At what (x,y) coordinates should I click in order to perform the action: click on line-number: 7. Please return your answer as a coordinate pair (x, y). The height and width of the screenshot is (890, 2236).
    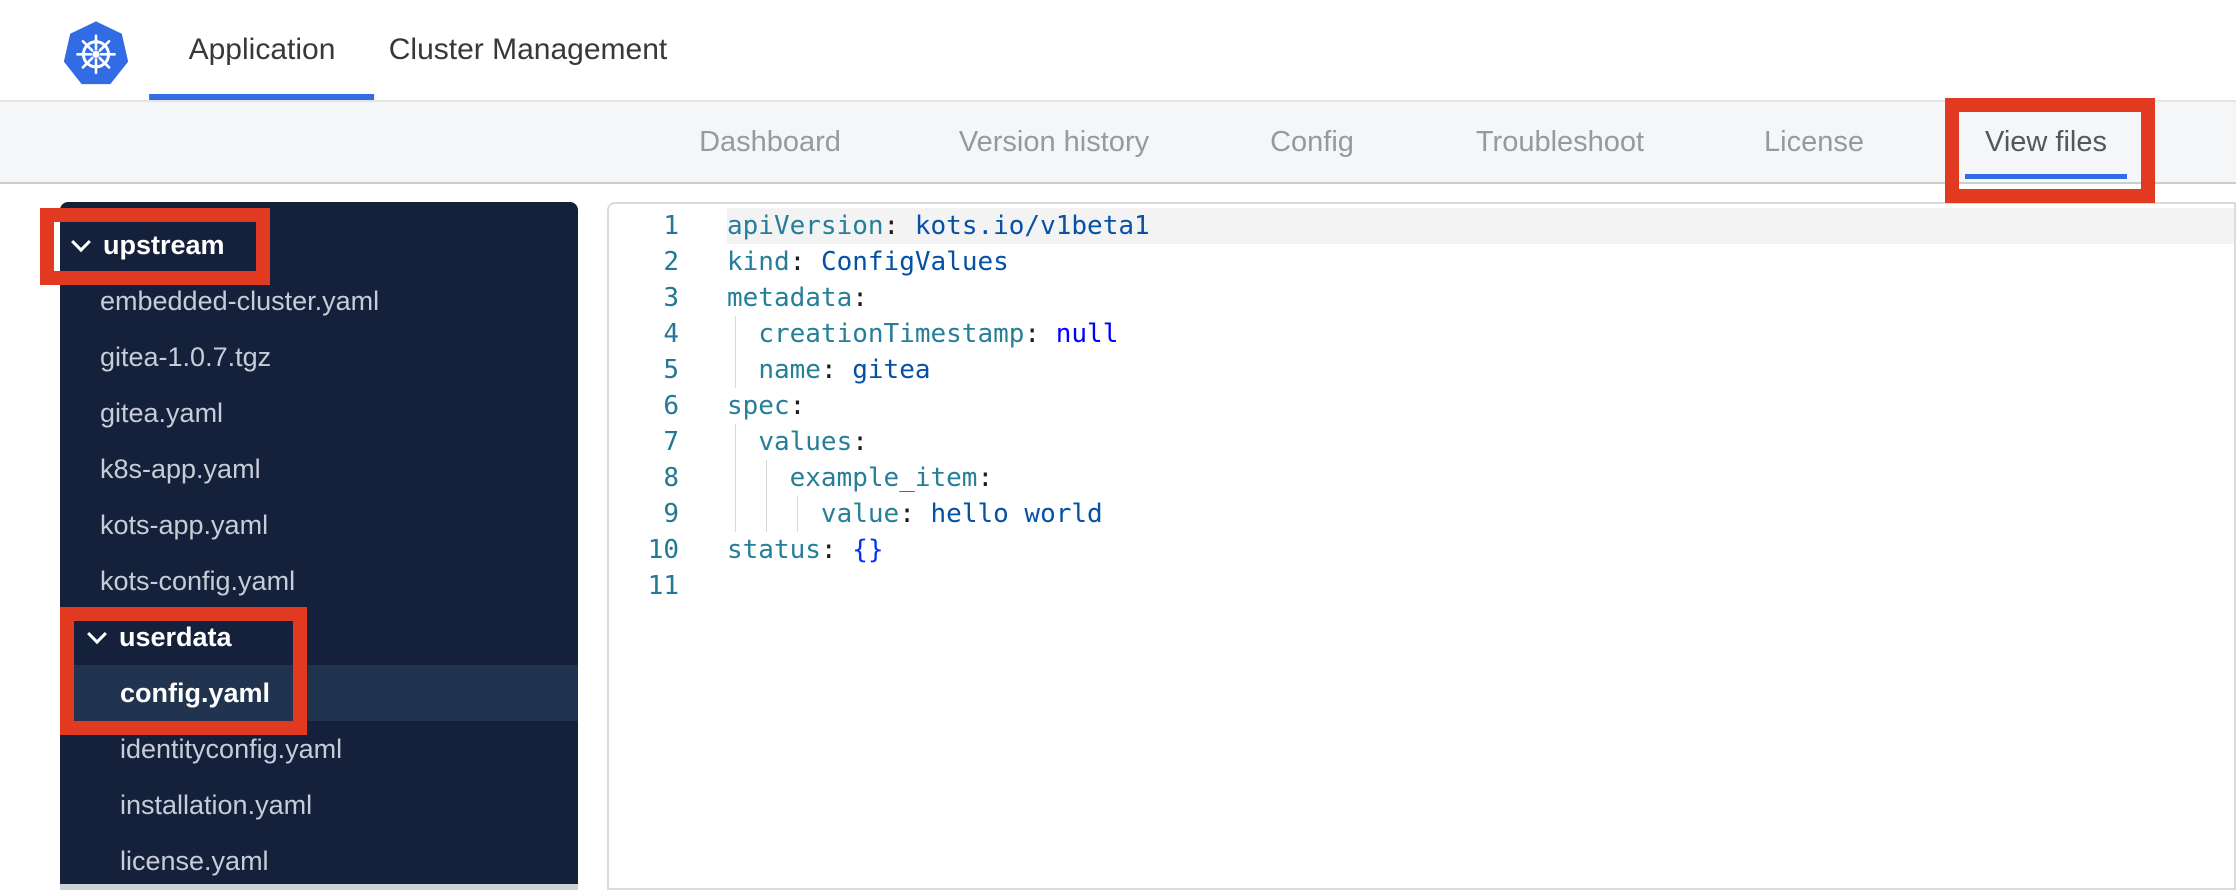
    Looking at the image, I should click on (671, 442).